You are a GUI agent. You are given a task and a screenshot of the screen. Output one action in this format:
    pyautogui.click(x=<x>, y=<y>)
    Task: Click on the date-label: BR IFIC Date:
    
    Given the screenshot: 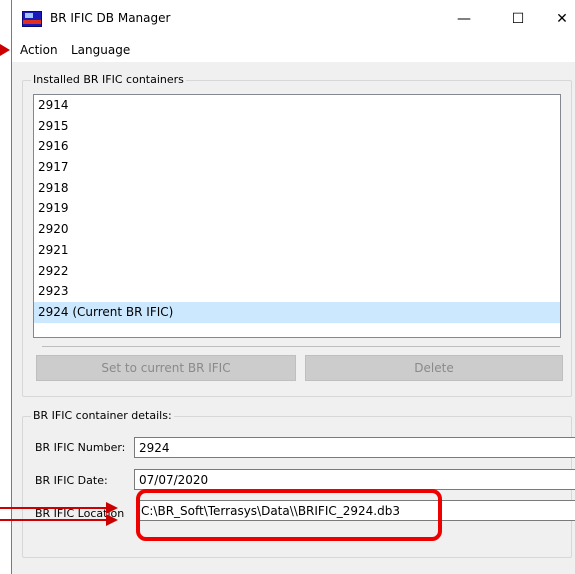 What is the action you would take?
    pyautogui.click(x=71, y=480)
    